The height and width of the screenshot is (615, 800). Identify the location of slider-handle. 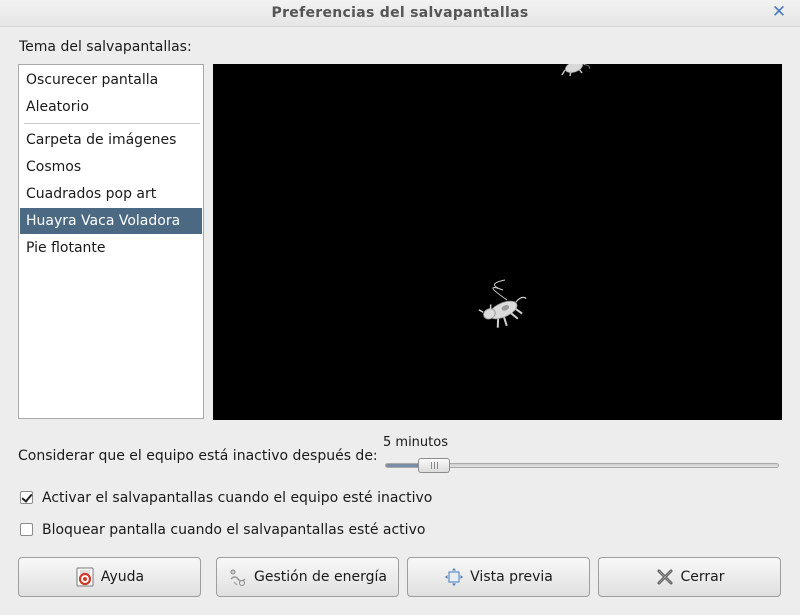
(434, 465).